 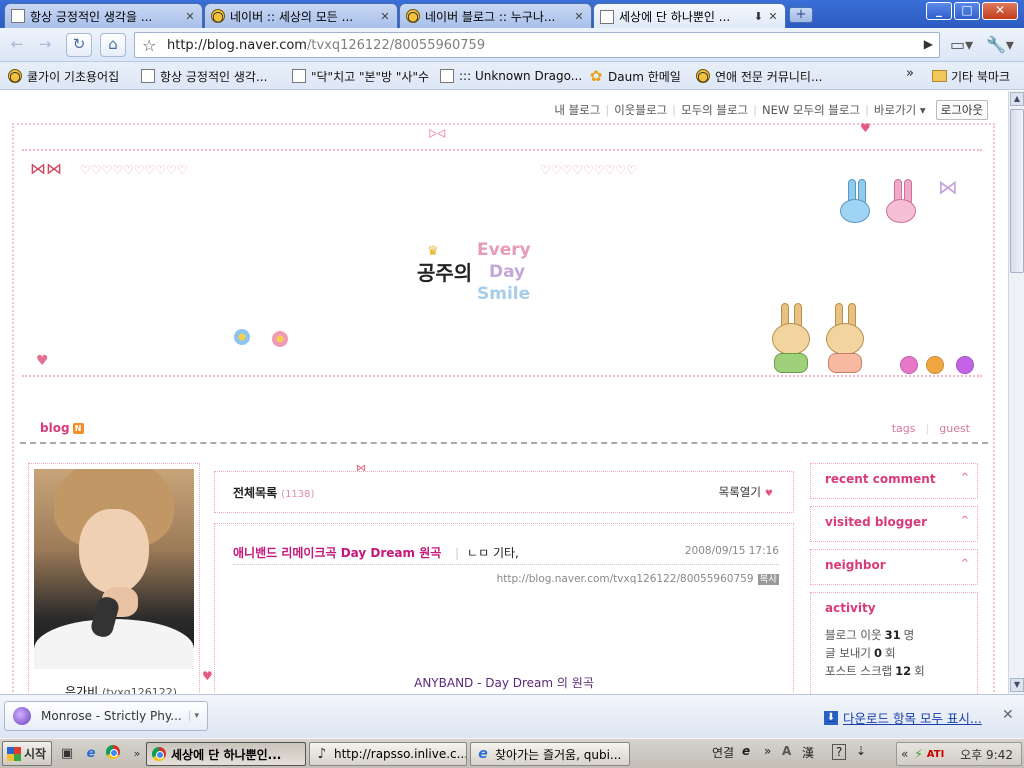 What do you see at coordinates (1017, 99) in the screenshot?
I see `scroll-up-arrow-icon: ▲` at bounding box center [1017, 99].